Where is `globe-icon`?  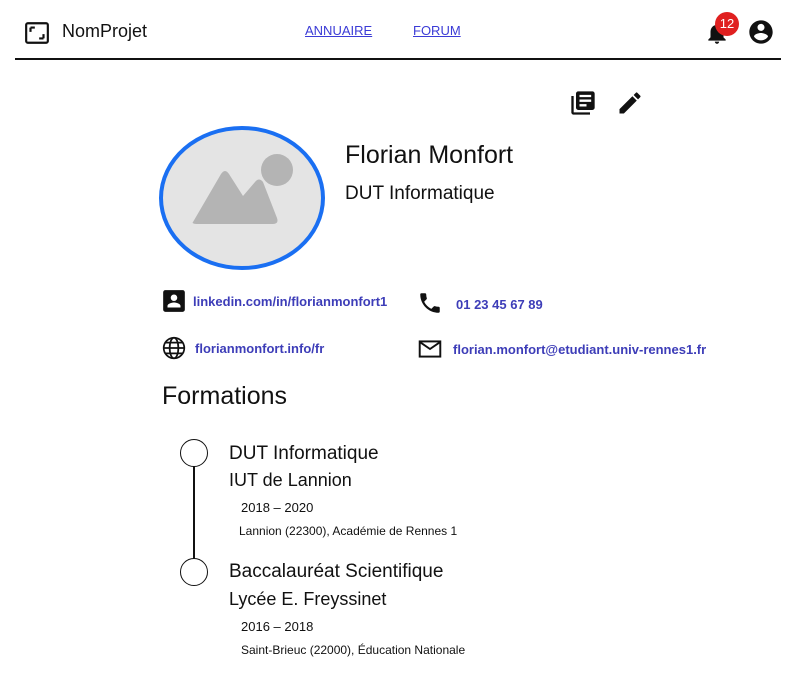 globe-icon is located at coordinates (174, 348).